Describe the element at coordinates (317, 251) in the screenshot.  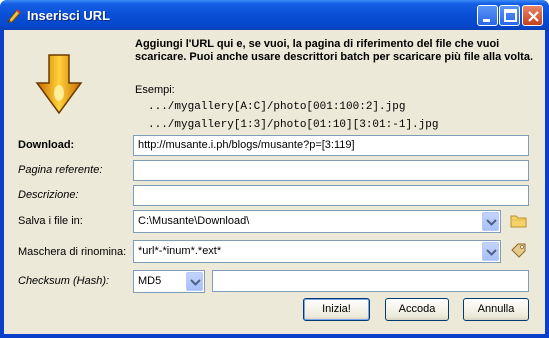
I see `rename-mask-combo: *url*-*inum*.*ext*` at that location.